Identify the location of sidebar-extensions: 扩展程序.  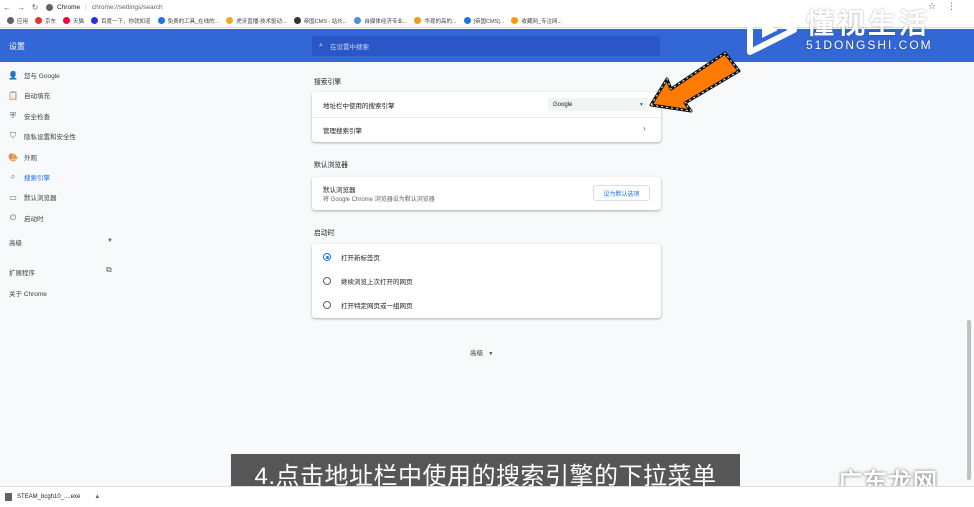
(22, 272).